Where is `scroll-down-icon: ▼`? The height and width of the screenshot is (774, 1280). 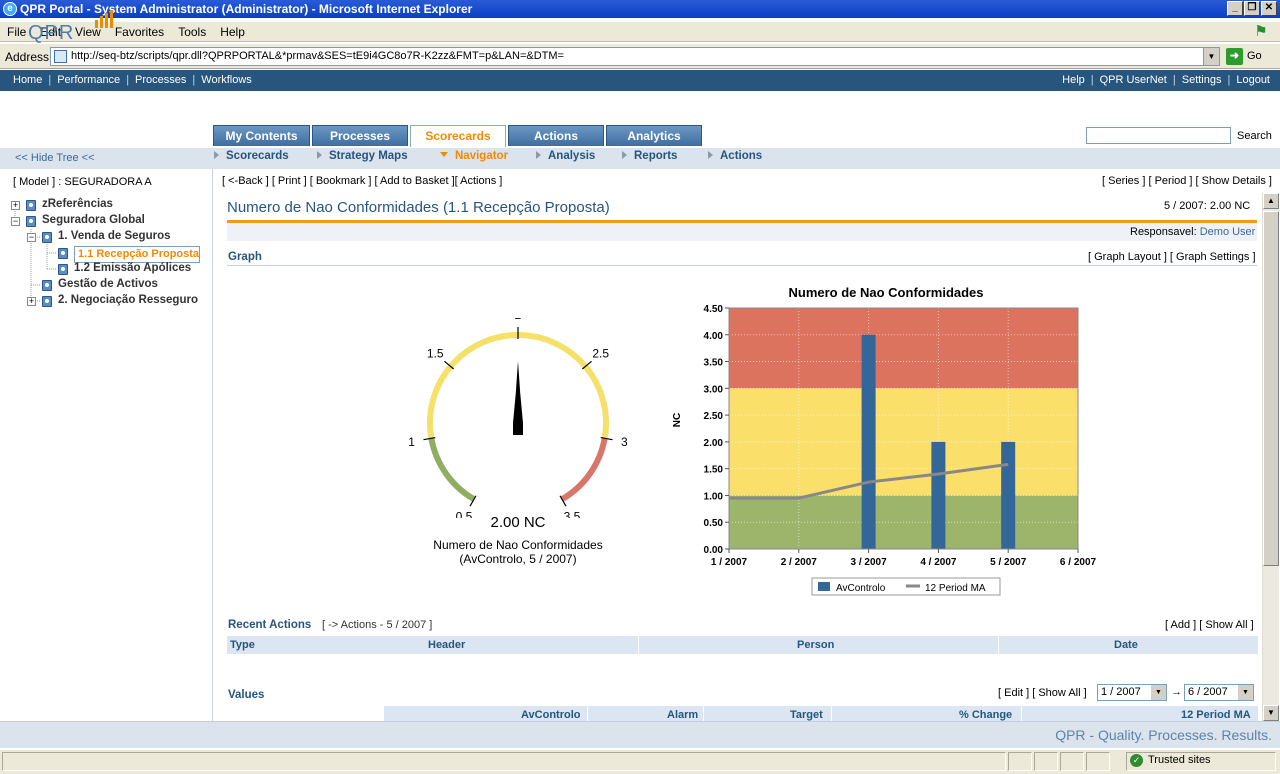 scroll-down-icon: ▼ is located at coordinates (1271, 713).